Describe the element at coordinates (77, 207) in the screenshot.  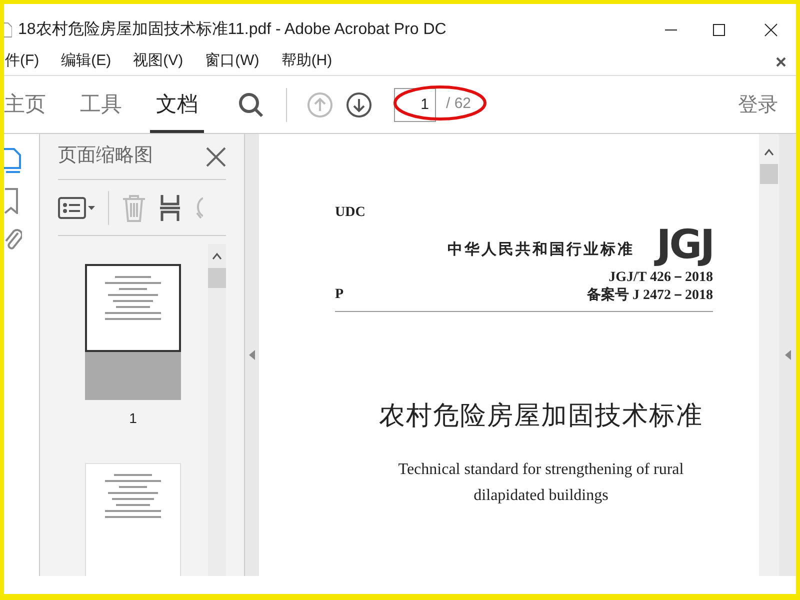
I see `options-dropdown-icon` at that location.